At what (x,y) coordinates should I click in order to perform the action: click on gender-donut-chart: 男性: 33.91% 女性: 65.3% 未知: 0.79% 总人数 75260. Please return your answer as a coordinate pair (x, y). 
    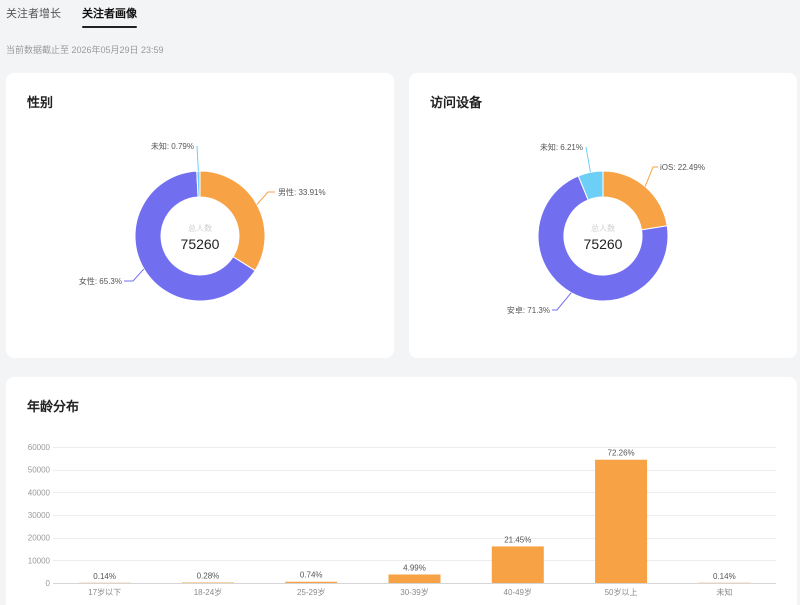
    Looking at the image, I should click on (202, 221).